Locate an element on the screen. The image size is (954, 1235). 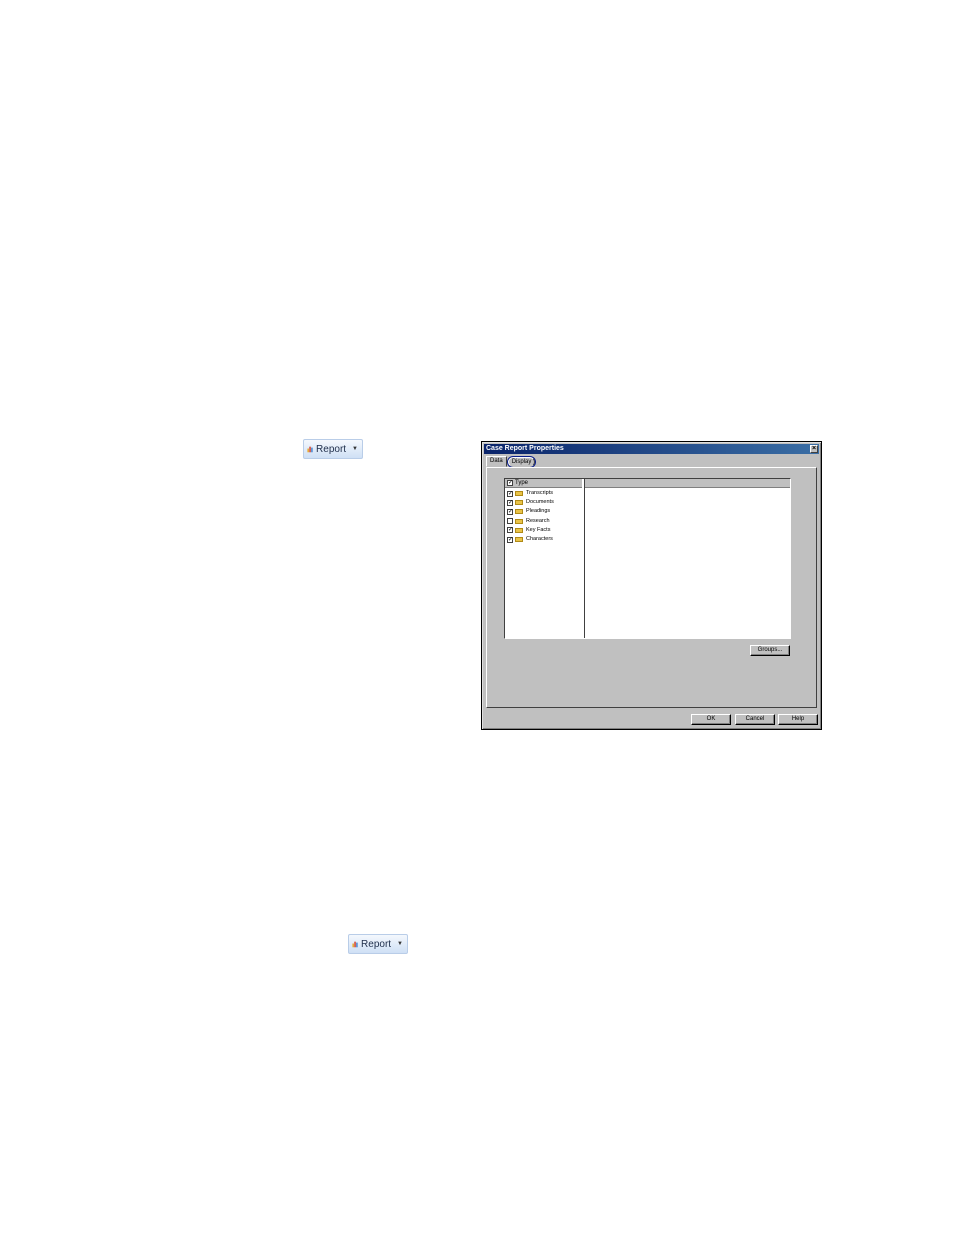
report-button: Report ▼ is located at coordinates (333, 449).